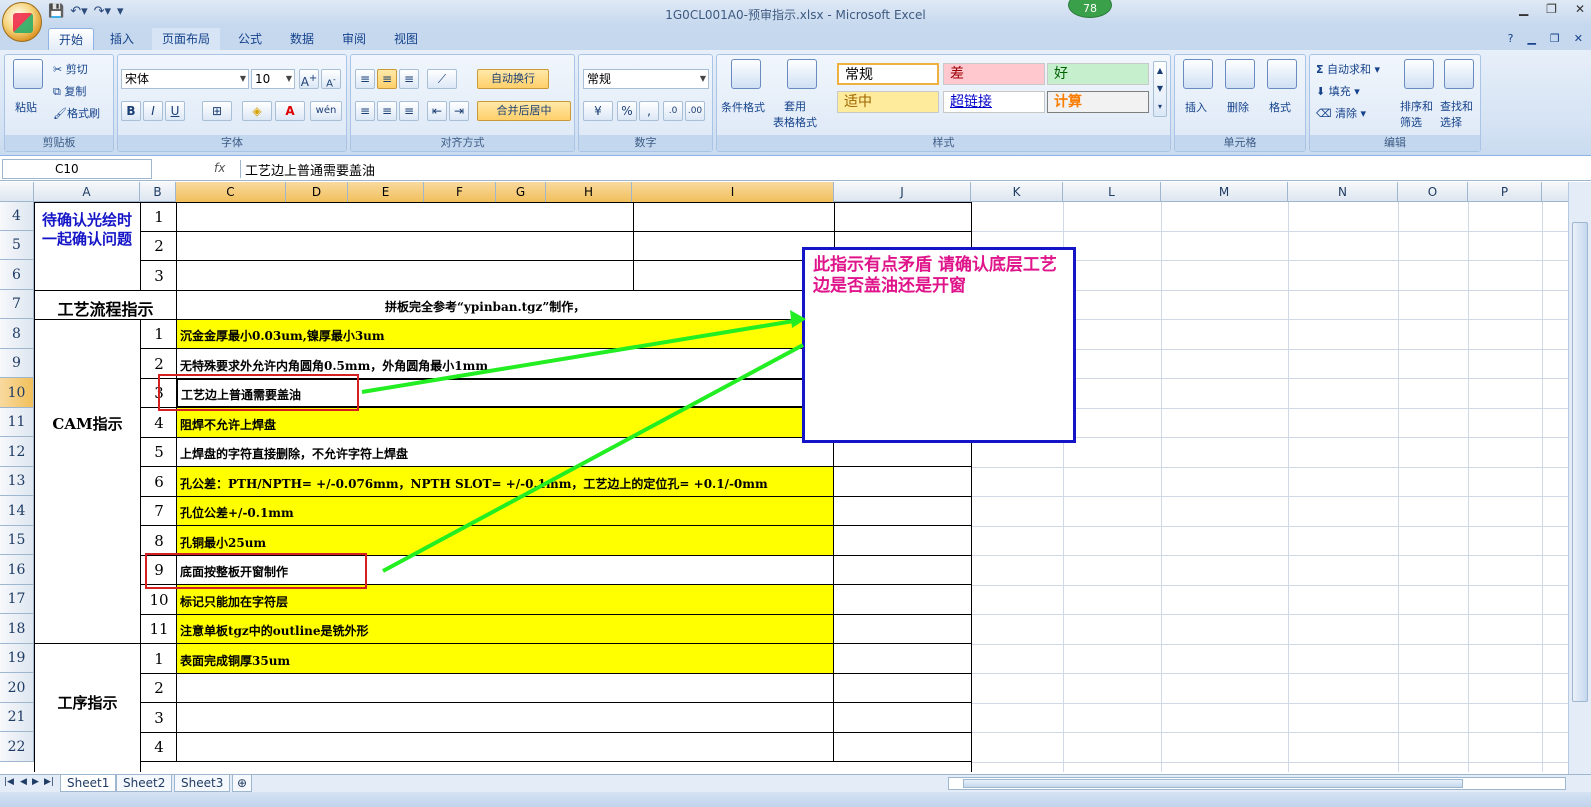 The height and width of the screenshot is (807, 1591). What do you see at coordinates (158, 422) in the screenshot?
I see `table-cell: 4` at bounding box center [158, 422].